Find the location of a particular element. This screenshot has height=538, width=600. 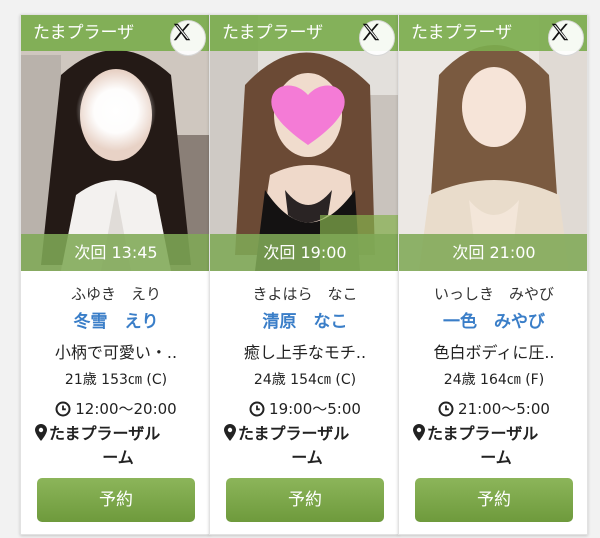

next-available-time: 次回 19:00 is located at coordinates (304, 252).